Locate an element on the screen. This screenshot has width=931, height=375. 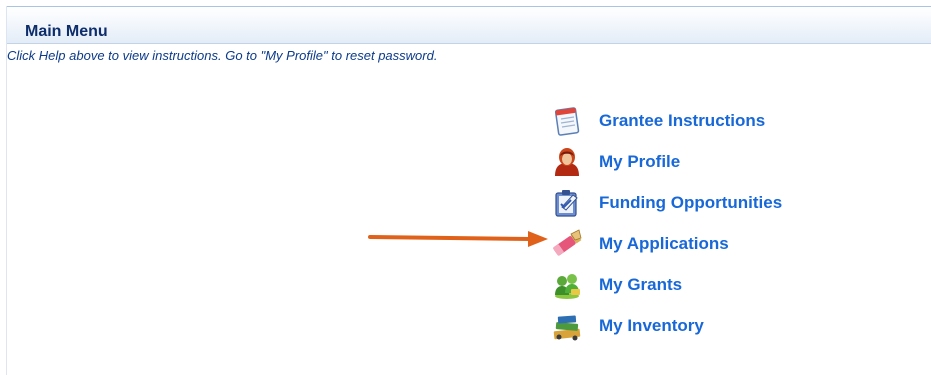
menu-item-label: My Grants is located at coordinates (640, 285).